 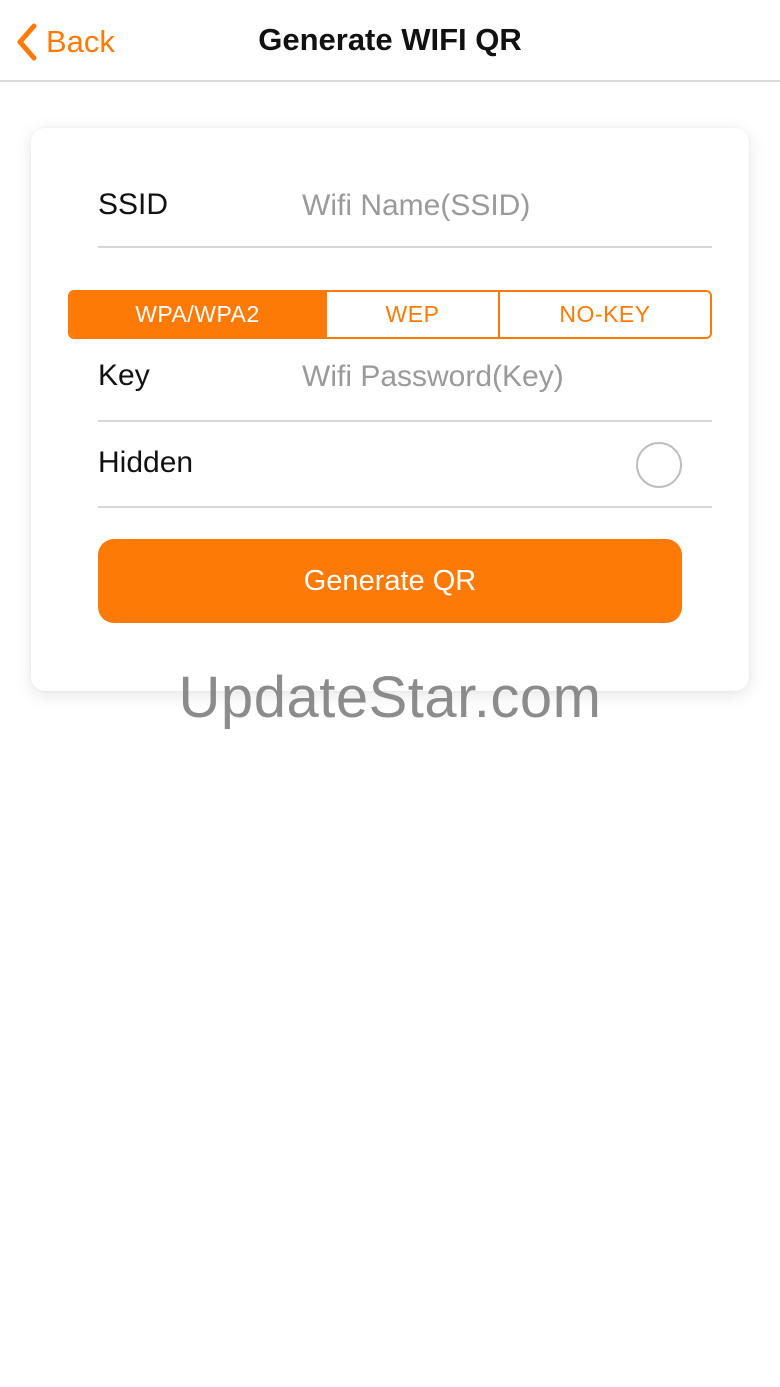 What do you see at coordinates (502, 377) in the screenshot?
I see `key-input` at bounding box center [502, 377].